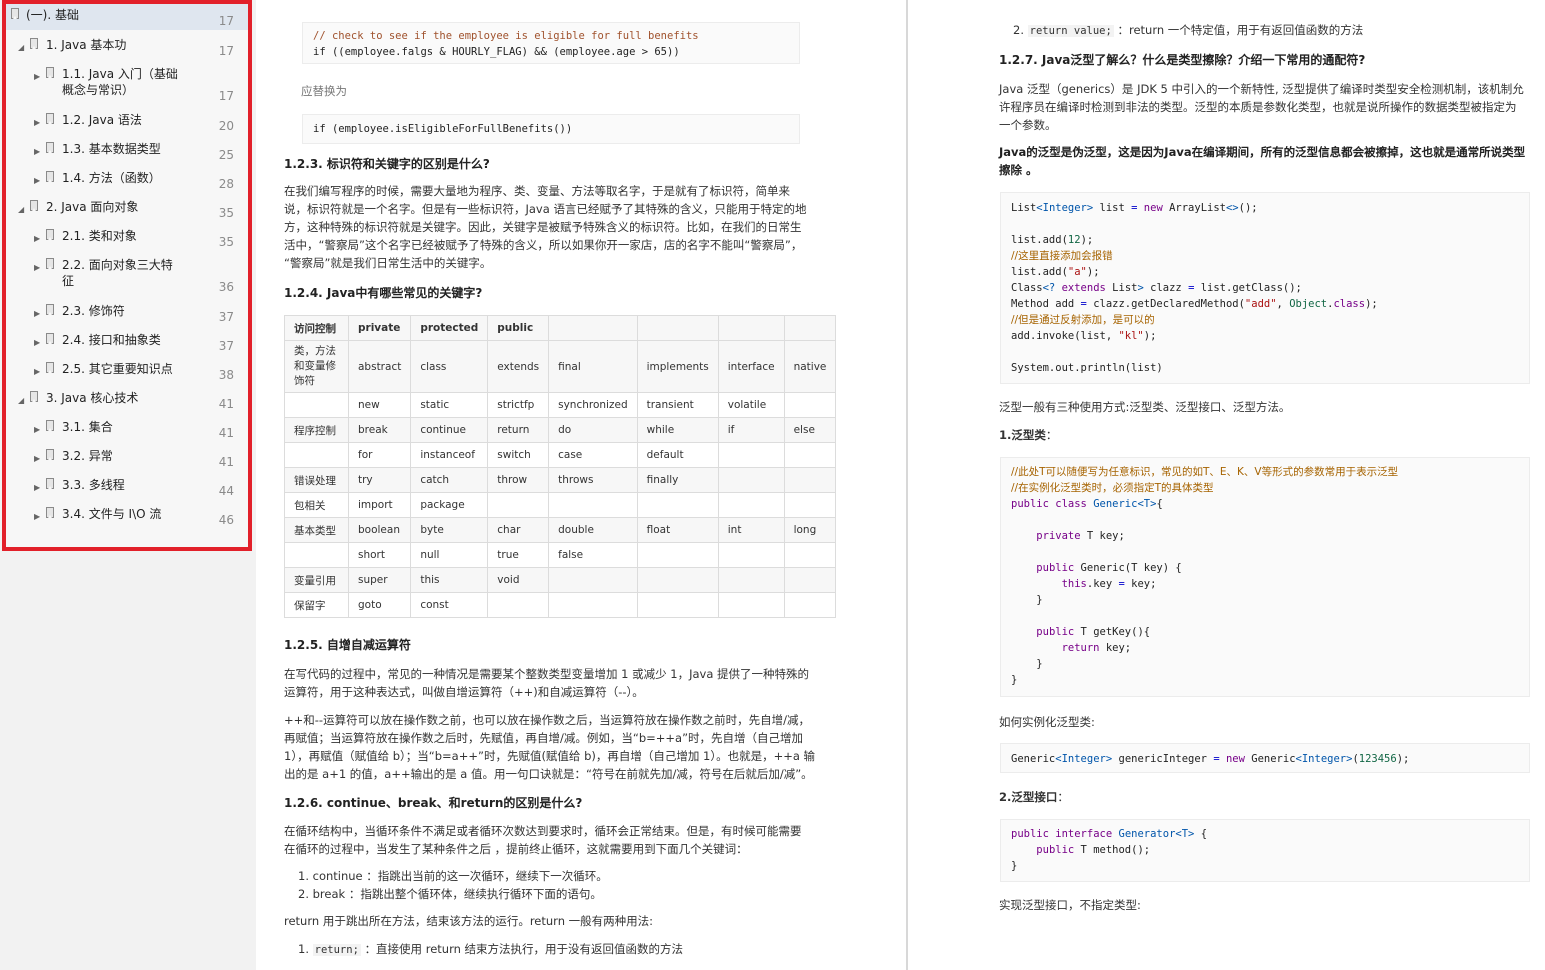 This screenshot has height=970, width=1545. I want to click on table-cell: 包相关, so click(316, 505).